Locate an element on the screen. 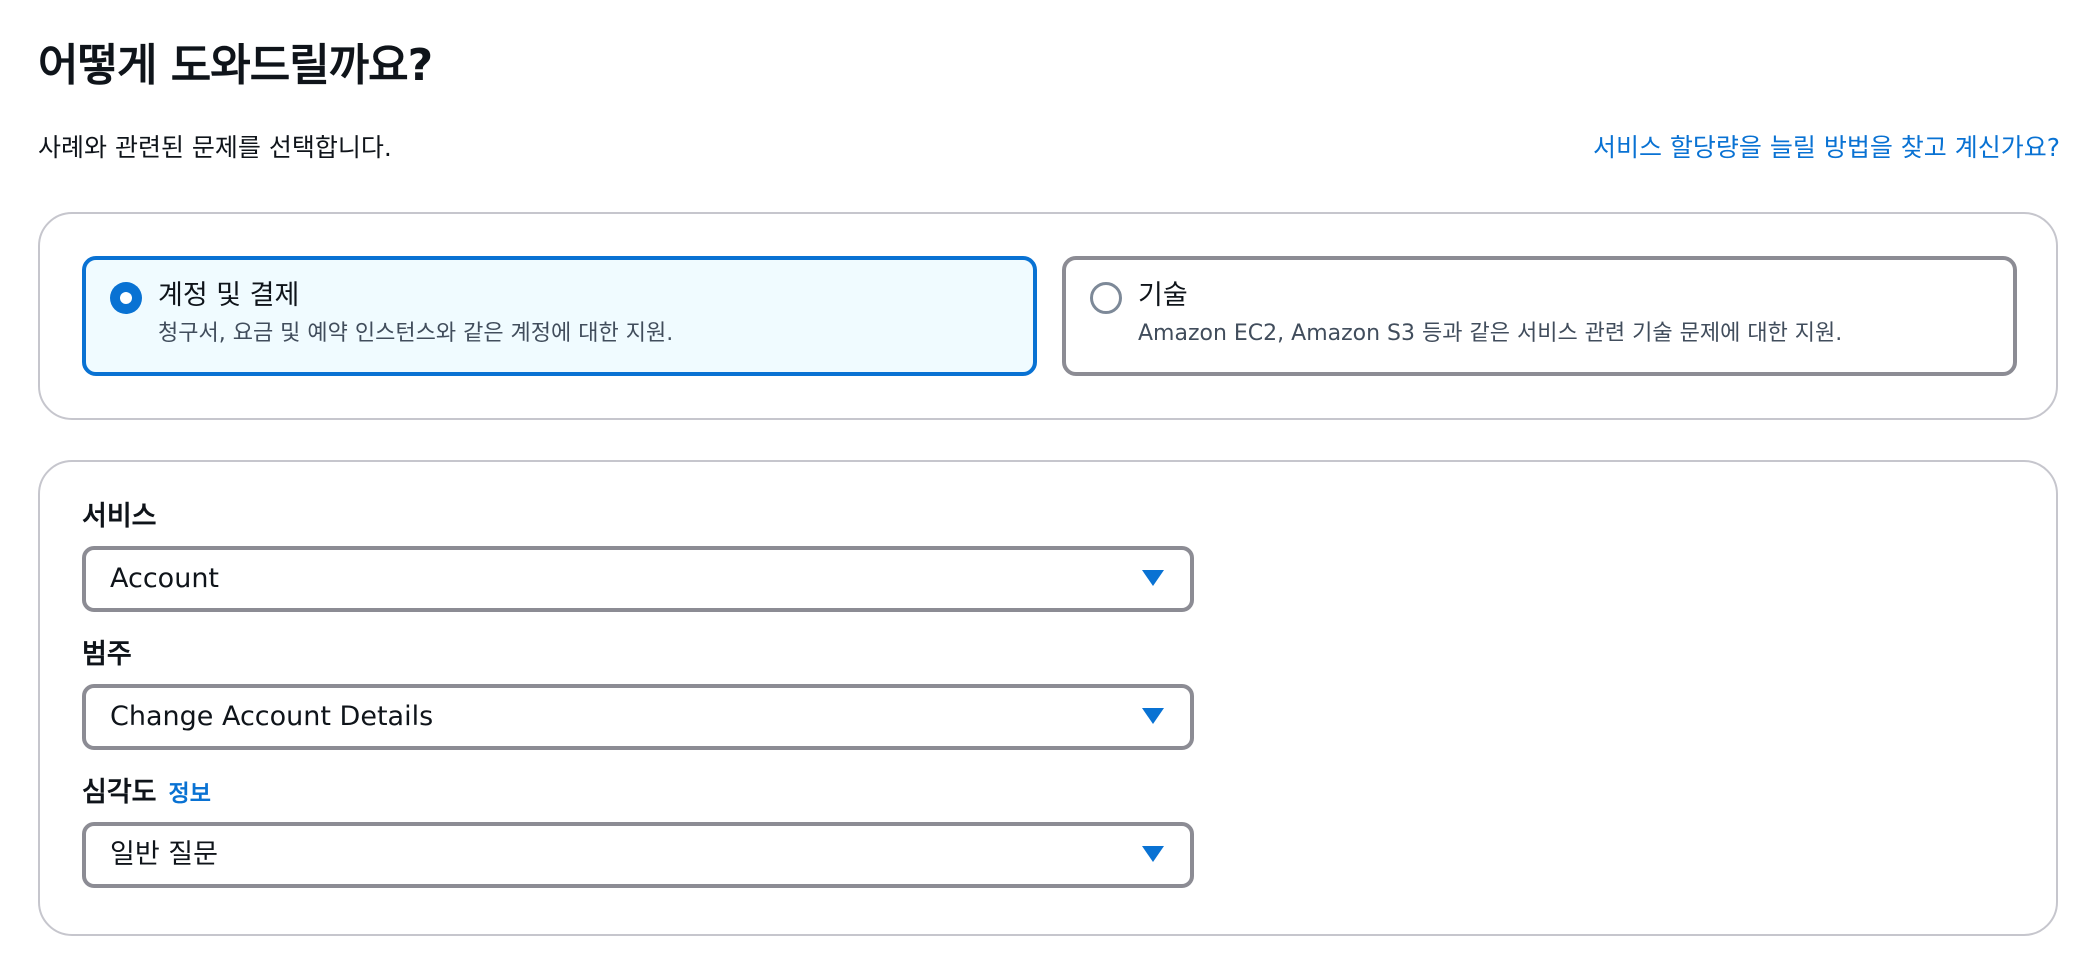 The width and height of the screenshot is (2096, 954). service-select: Account is located at coordinates (638, 579).